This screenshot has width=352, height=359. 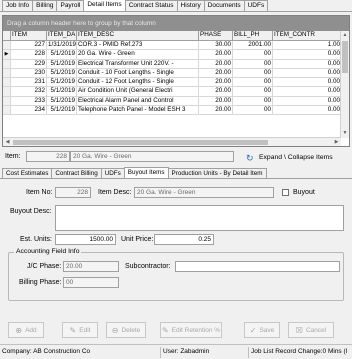 What do you see at coordinates (190, 5) in the screenshot?
I see `tab-history: History` at bounding box center [190, 5].